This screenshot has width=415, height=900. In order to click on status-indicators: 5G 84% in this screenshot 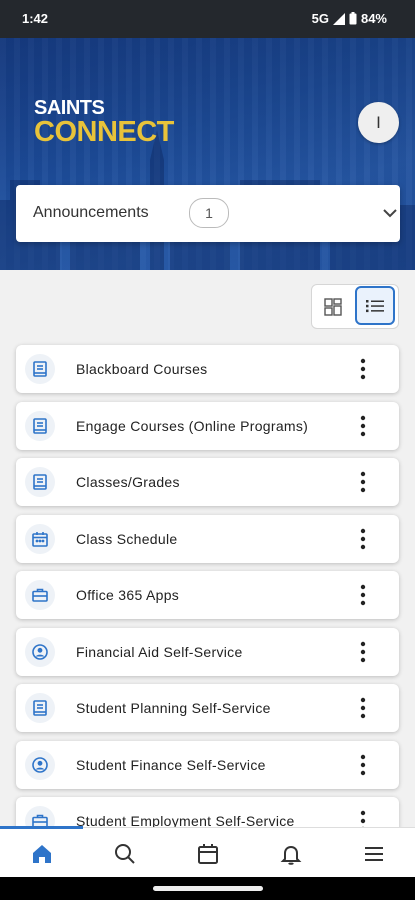, I will do `click(349, 18)`.